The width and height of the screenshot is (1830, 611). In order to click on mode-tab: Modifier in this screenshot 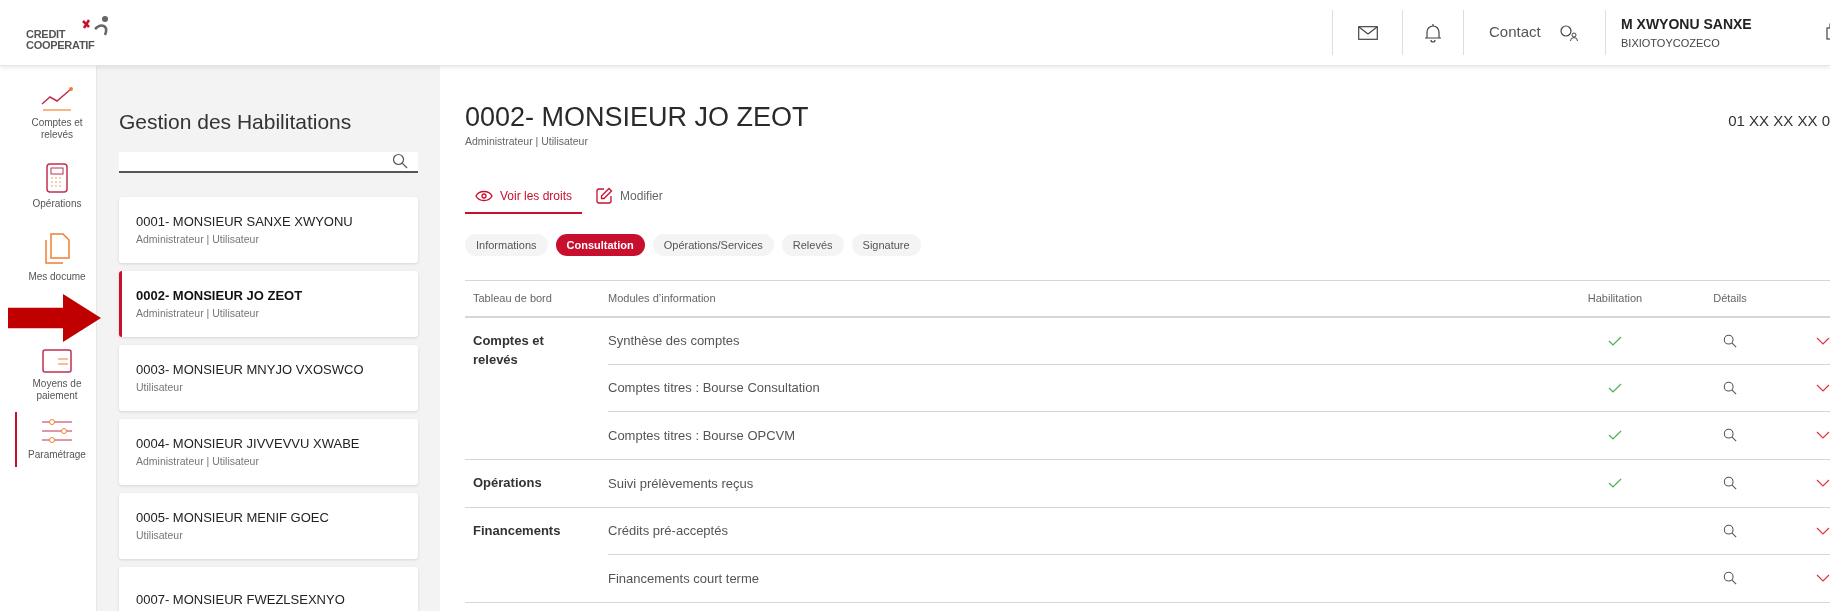, I will do `click(629, 196)`.